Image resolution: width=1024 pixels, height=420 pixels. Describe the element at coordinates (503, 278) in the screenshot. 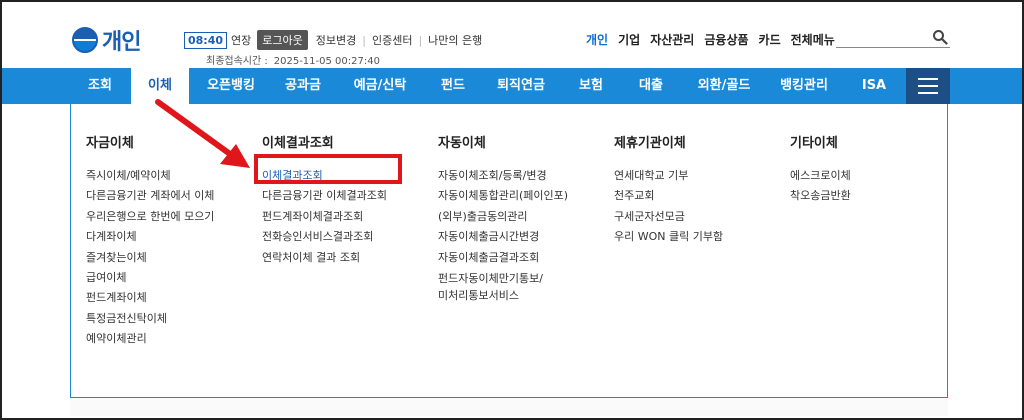

I see `submenu-link: 펀드자동이체만기통보/` at that location.